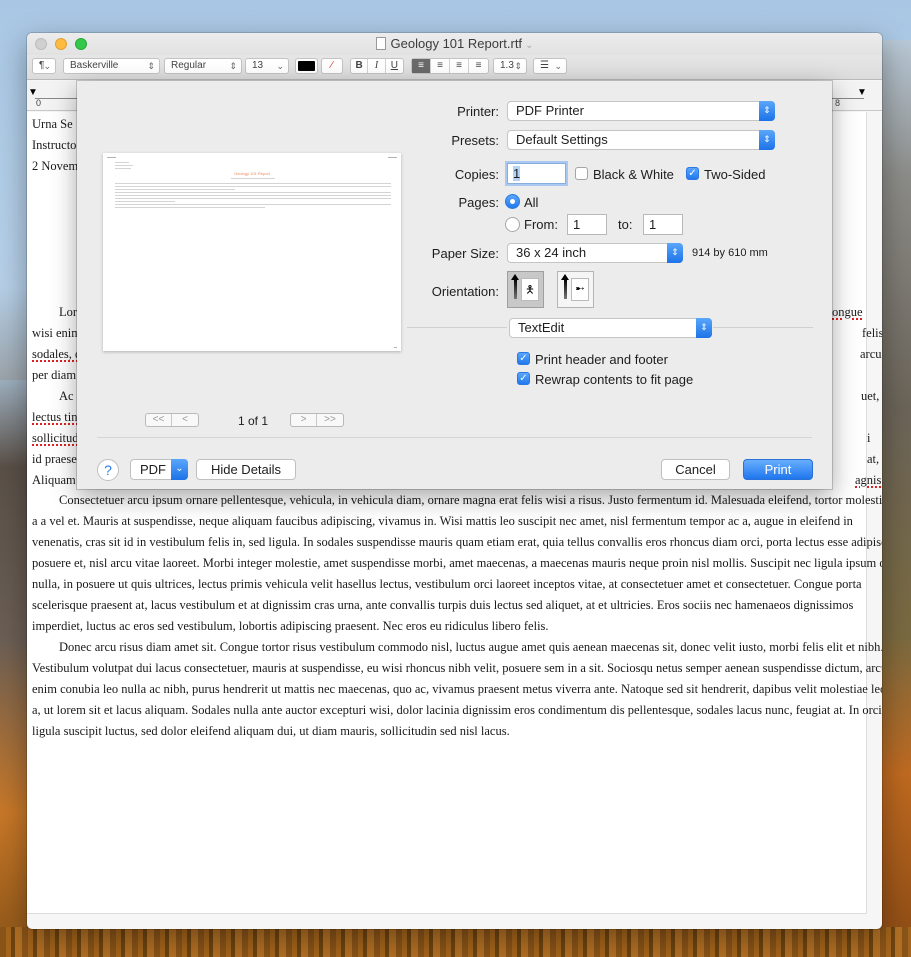 The image size is (911, 957). I want to click on pdf-menu-button: PDF ⌄, so click(159, 469).